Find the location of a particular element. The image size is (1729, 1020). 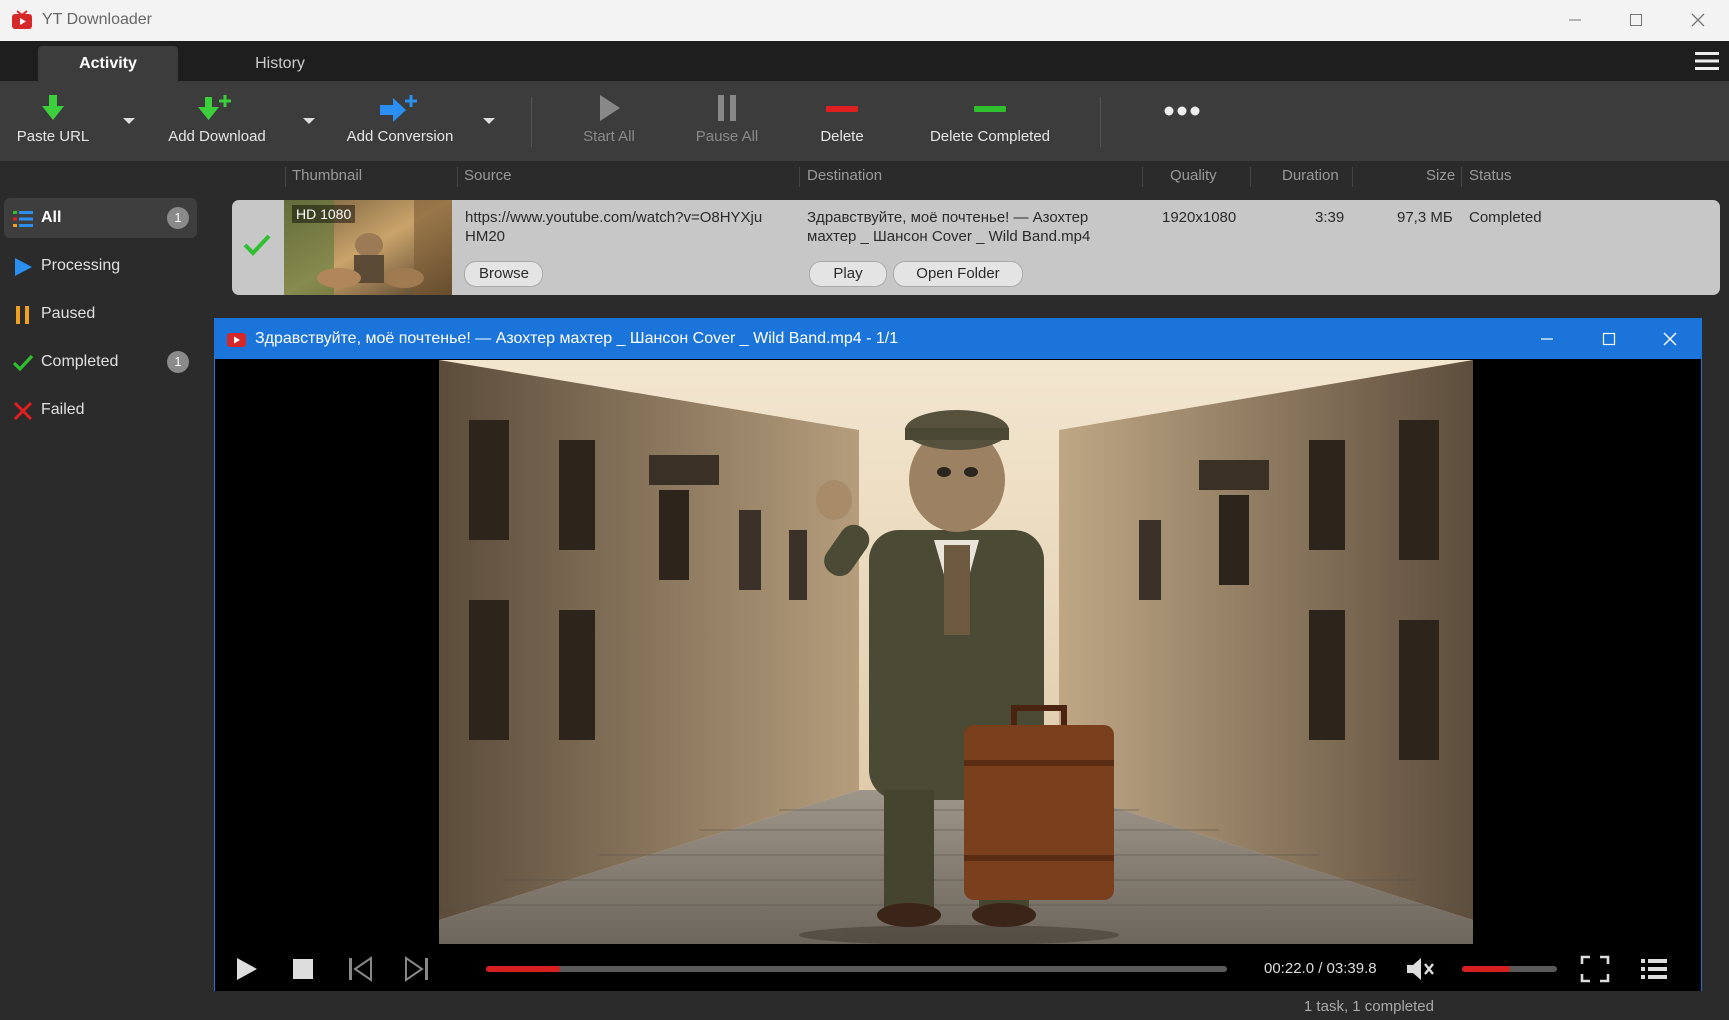

paste-url-dropdown-icon is located at coordinates (129, 121).